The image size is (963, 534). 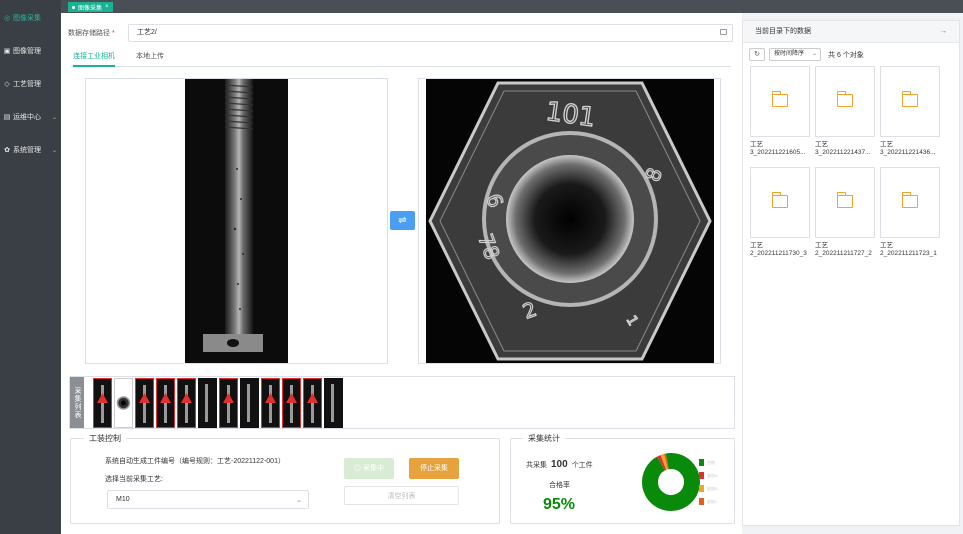 I want to click on gear-icon: ✿, so click(x=7, y=150).